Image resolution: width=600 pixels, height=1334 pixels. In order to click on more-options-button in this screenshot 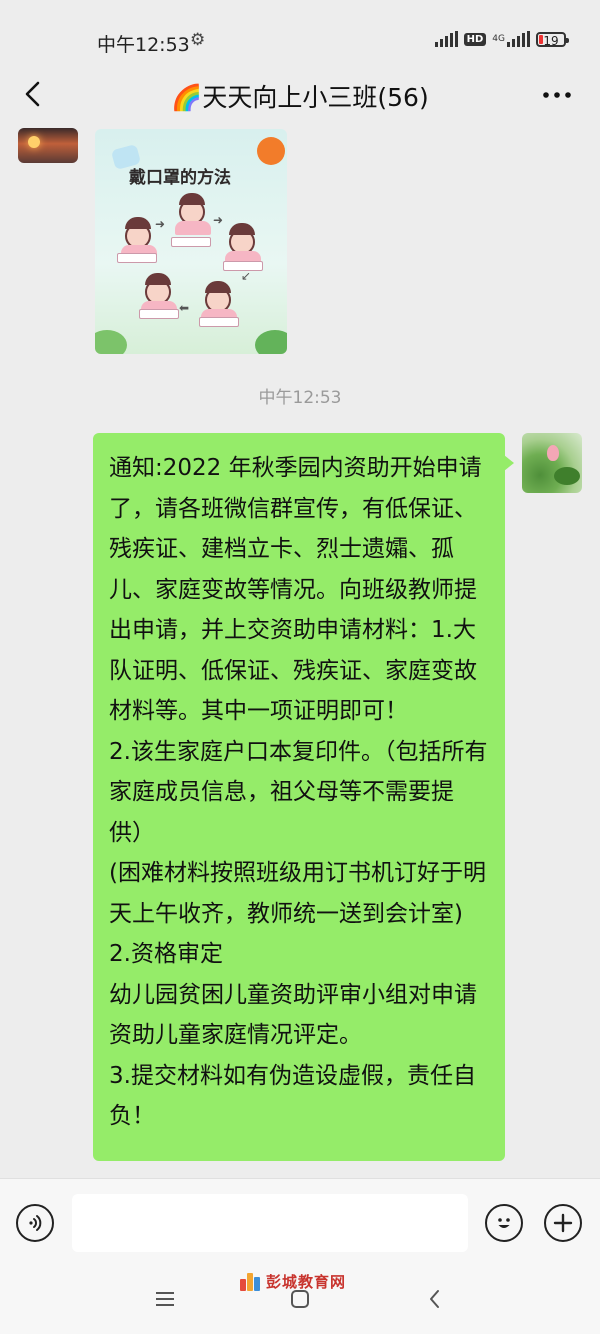, I will do `click(557, 92)`.